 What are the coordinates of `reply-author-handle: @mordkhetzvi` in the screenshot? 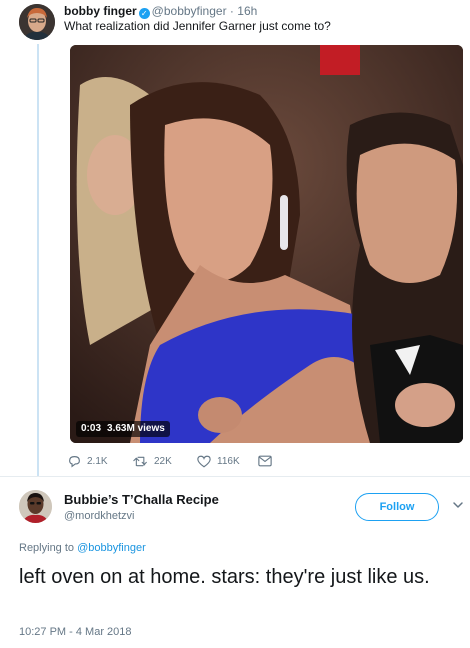 It's located at (99, 516).